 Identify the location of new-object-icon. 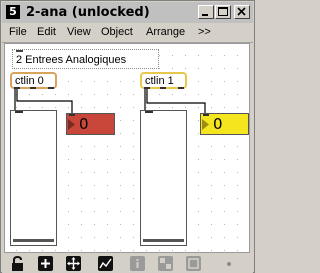
(45, 263).